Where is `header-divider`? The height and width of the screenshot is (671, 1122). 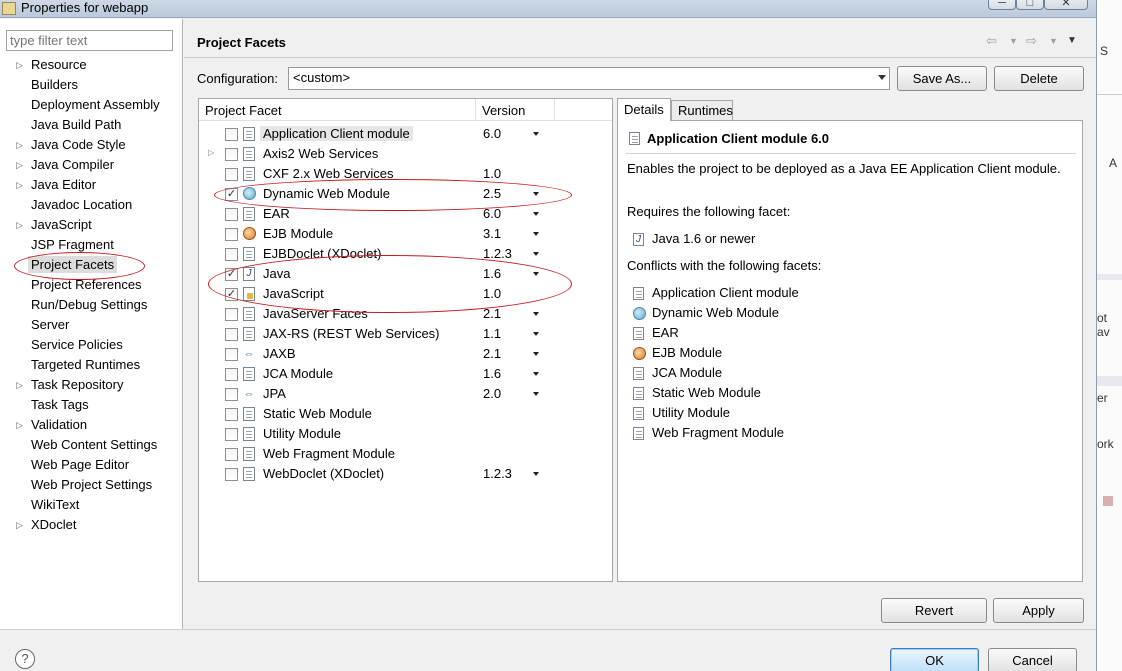 header-divider is located at coordinates (640, 57).